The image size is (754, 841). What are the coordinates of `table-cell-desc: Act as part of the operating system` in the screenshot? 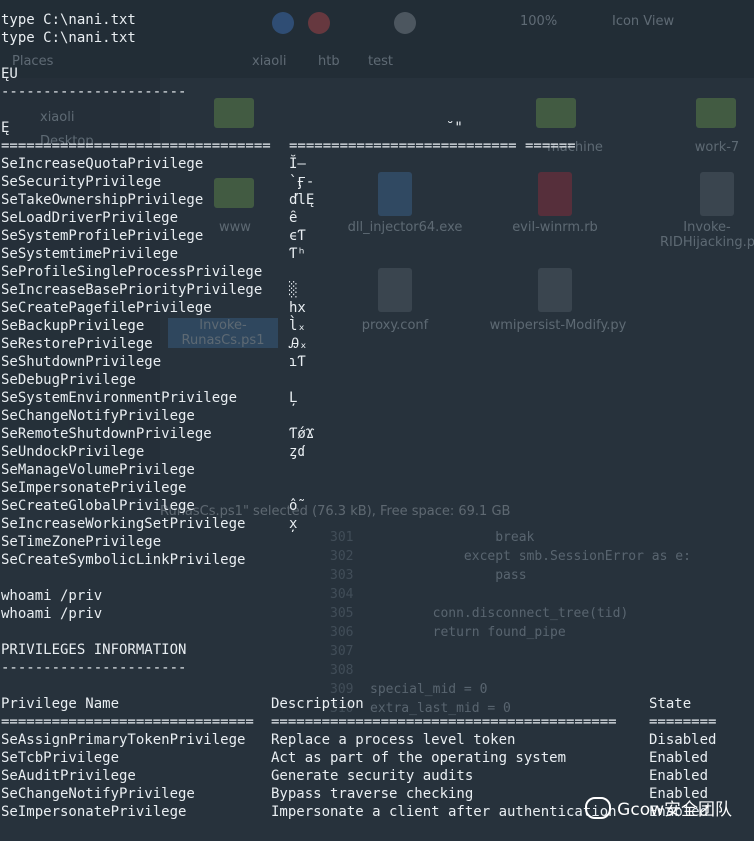 It's located at (419, 758).